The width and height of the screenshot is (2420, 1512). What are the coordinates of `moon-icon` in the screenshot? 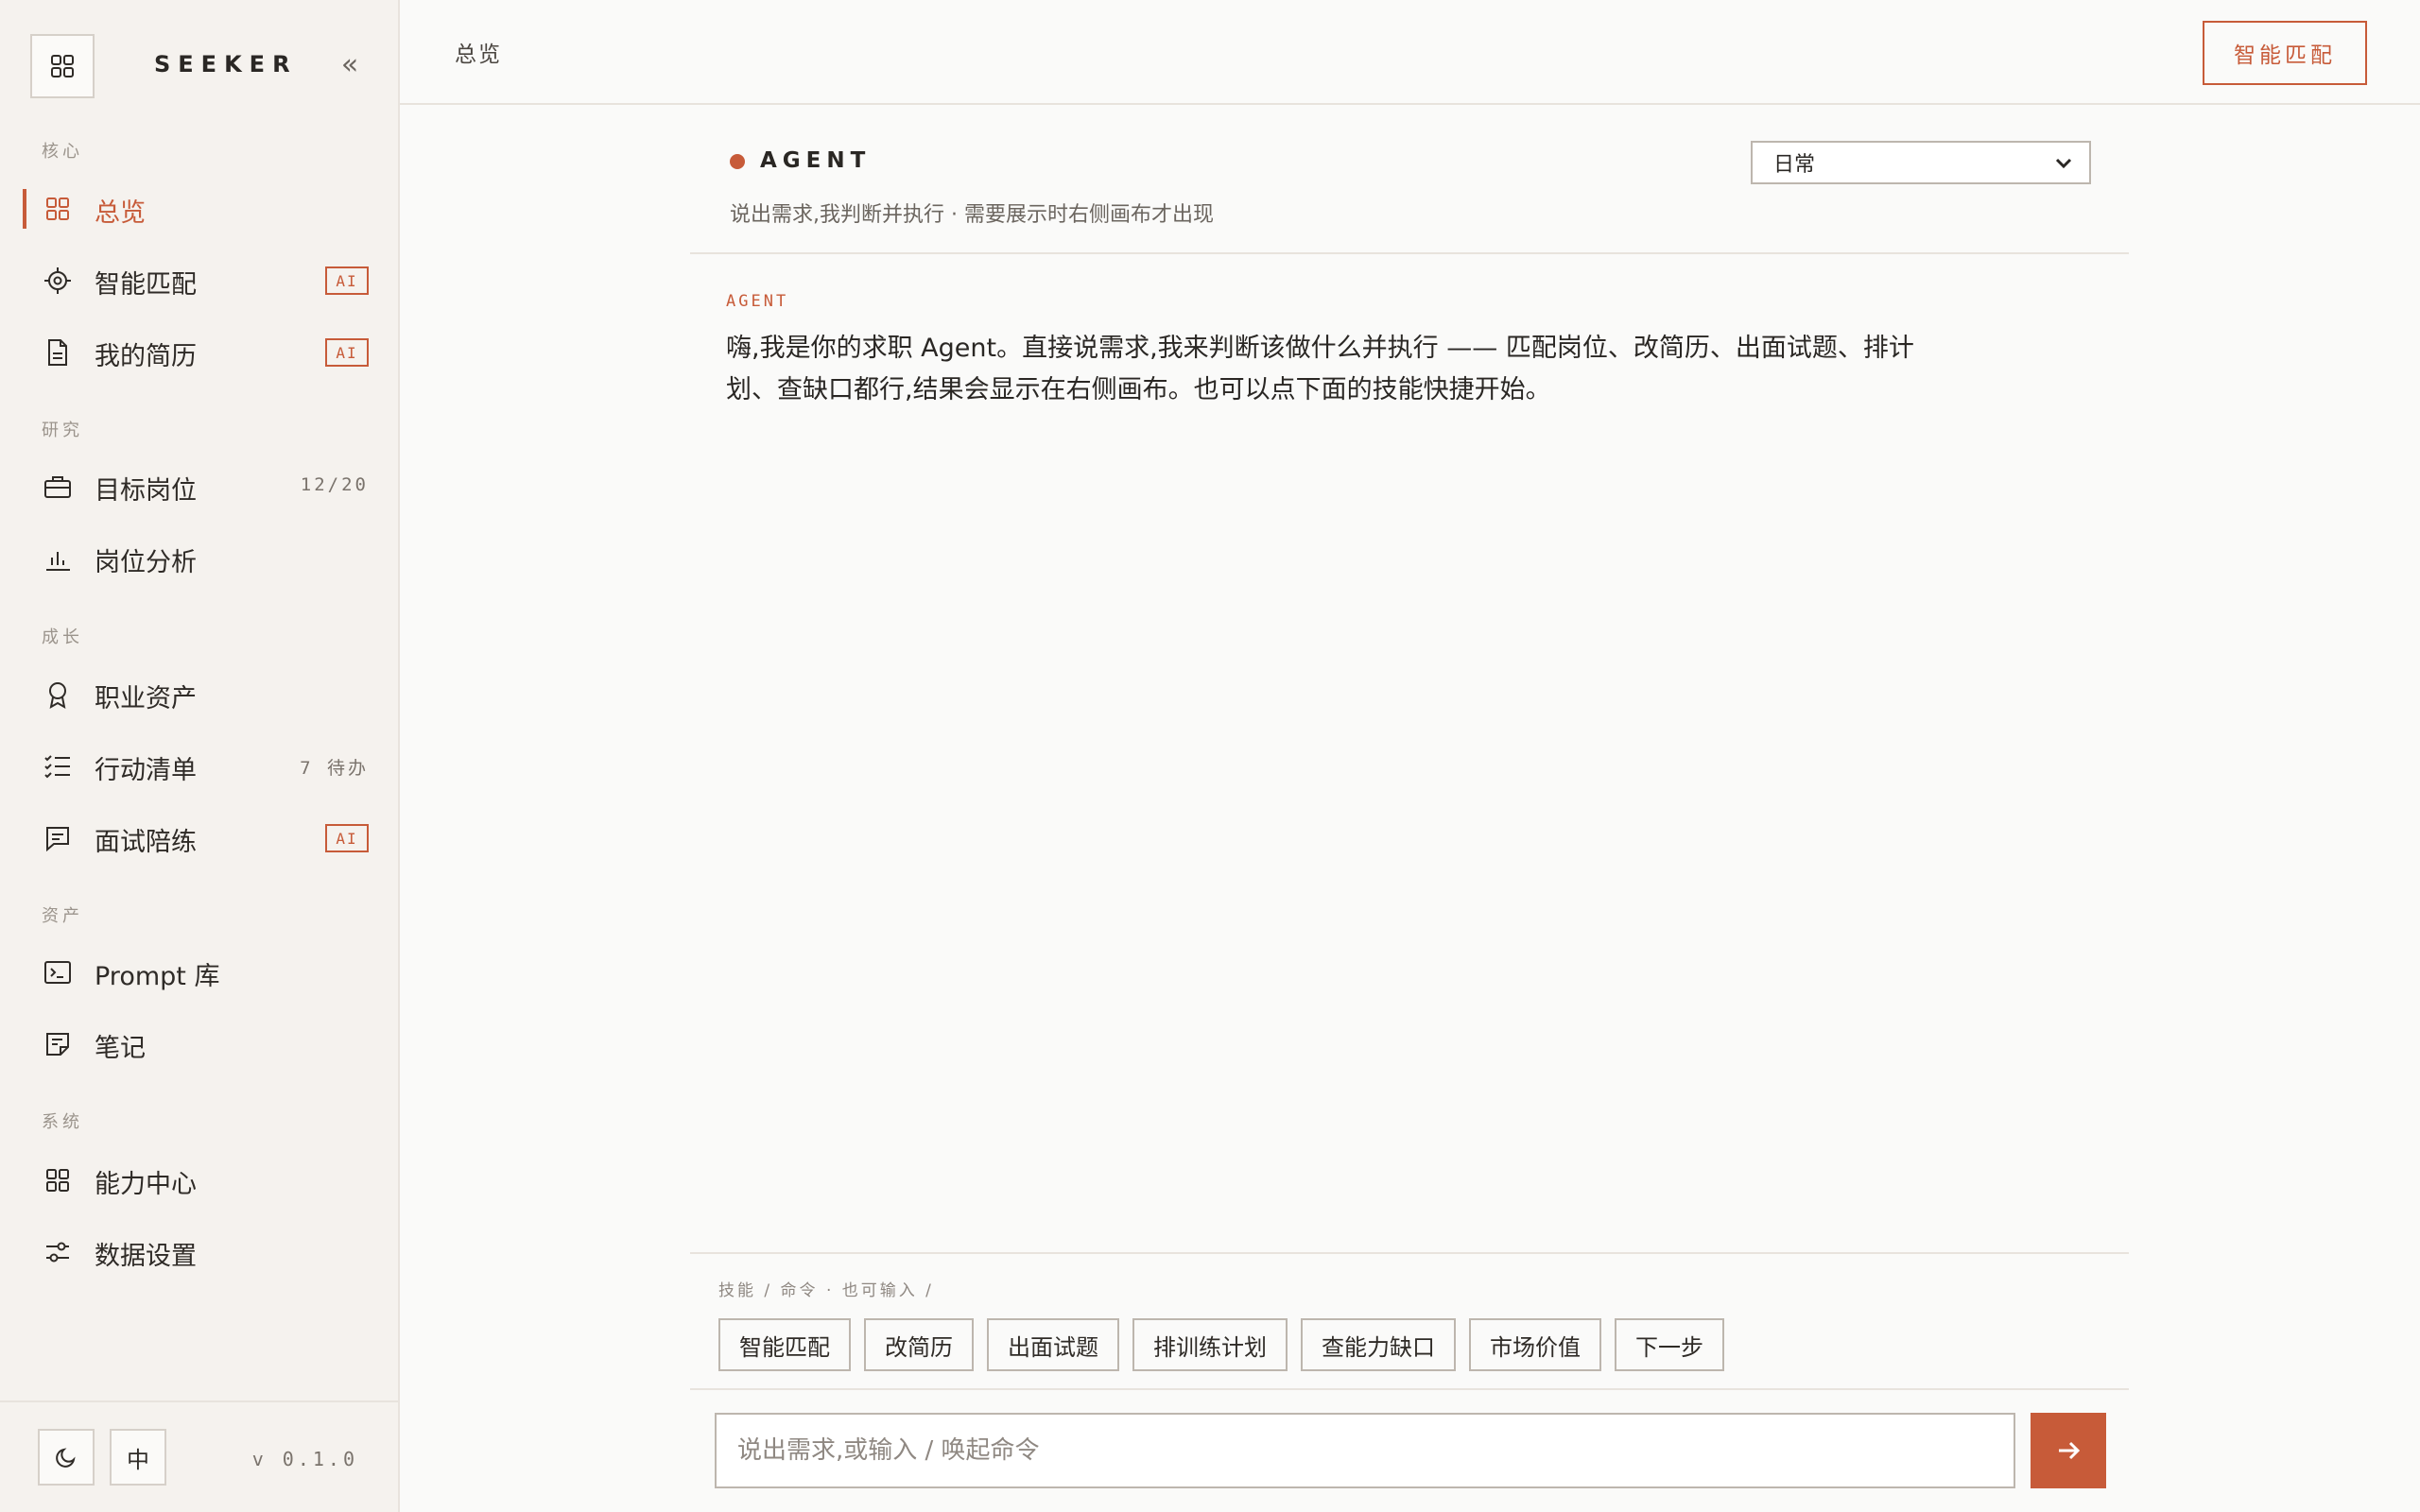 It's located at (66, 1458).